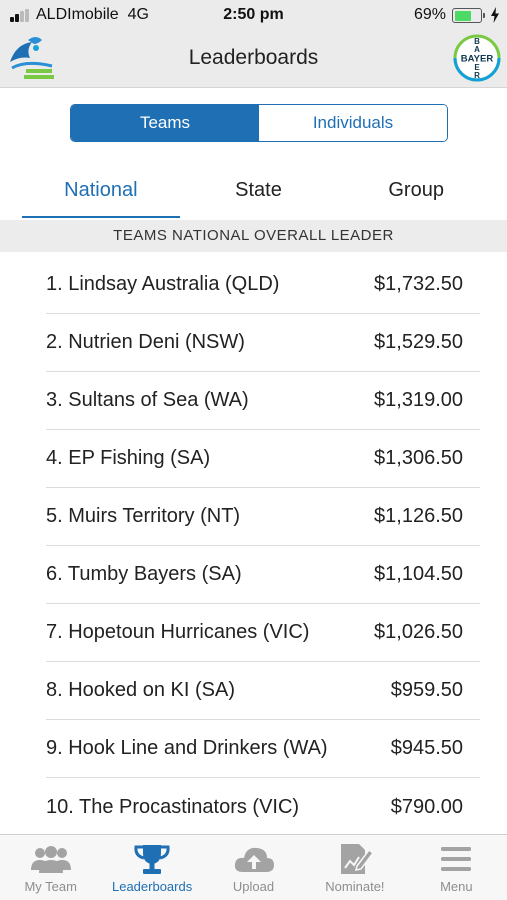  I want to click on team-amount: $1,306.50, so click(418, 458).